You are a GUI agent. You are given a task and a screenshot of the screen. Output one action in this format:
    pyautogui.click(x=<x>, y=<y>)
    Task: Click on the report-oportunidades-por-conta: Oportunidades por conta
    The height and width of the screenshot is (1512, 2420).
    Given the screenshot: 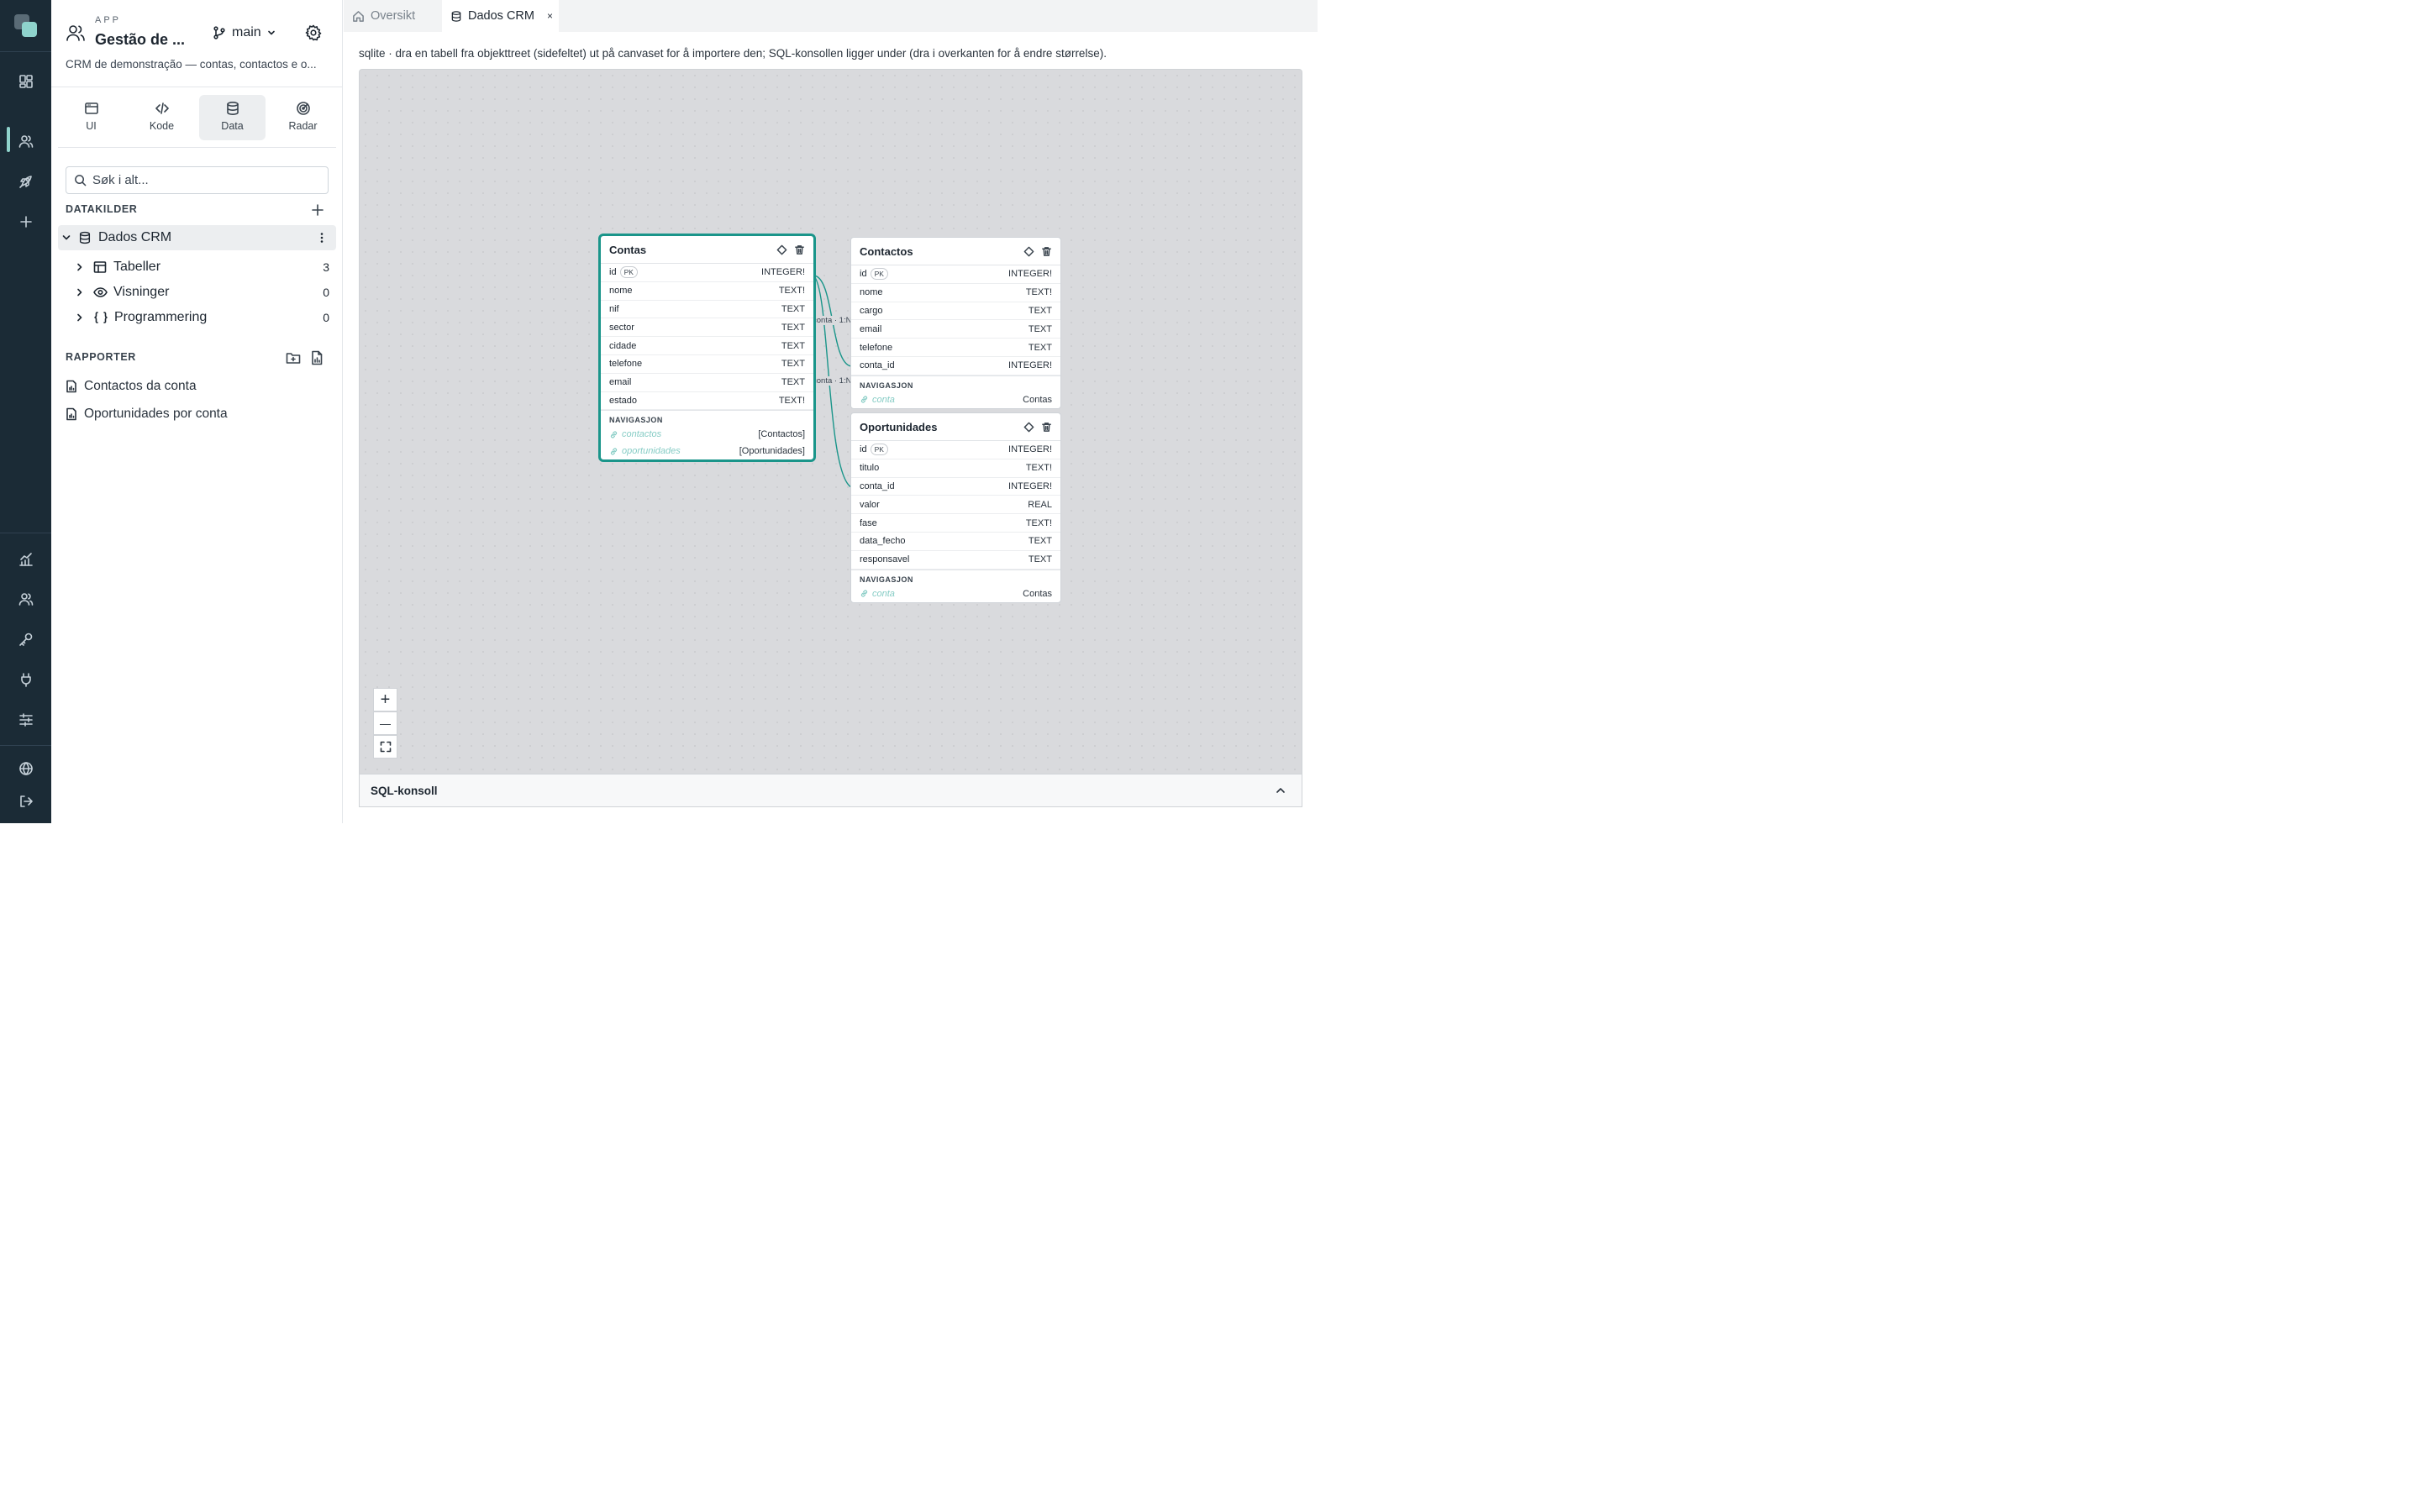 What is the action you would take?
    pyautogui.click(x=147, y=414)
    